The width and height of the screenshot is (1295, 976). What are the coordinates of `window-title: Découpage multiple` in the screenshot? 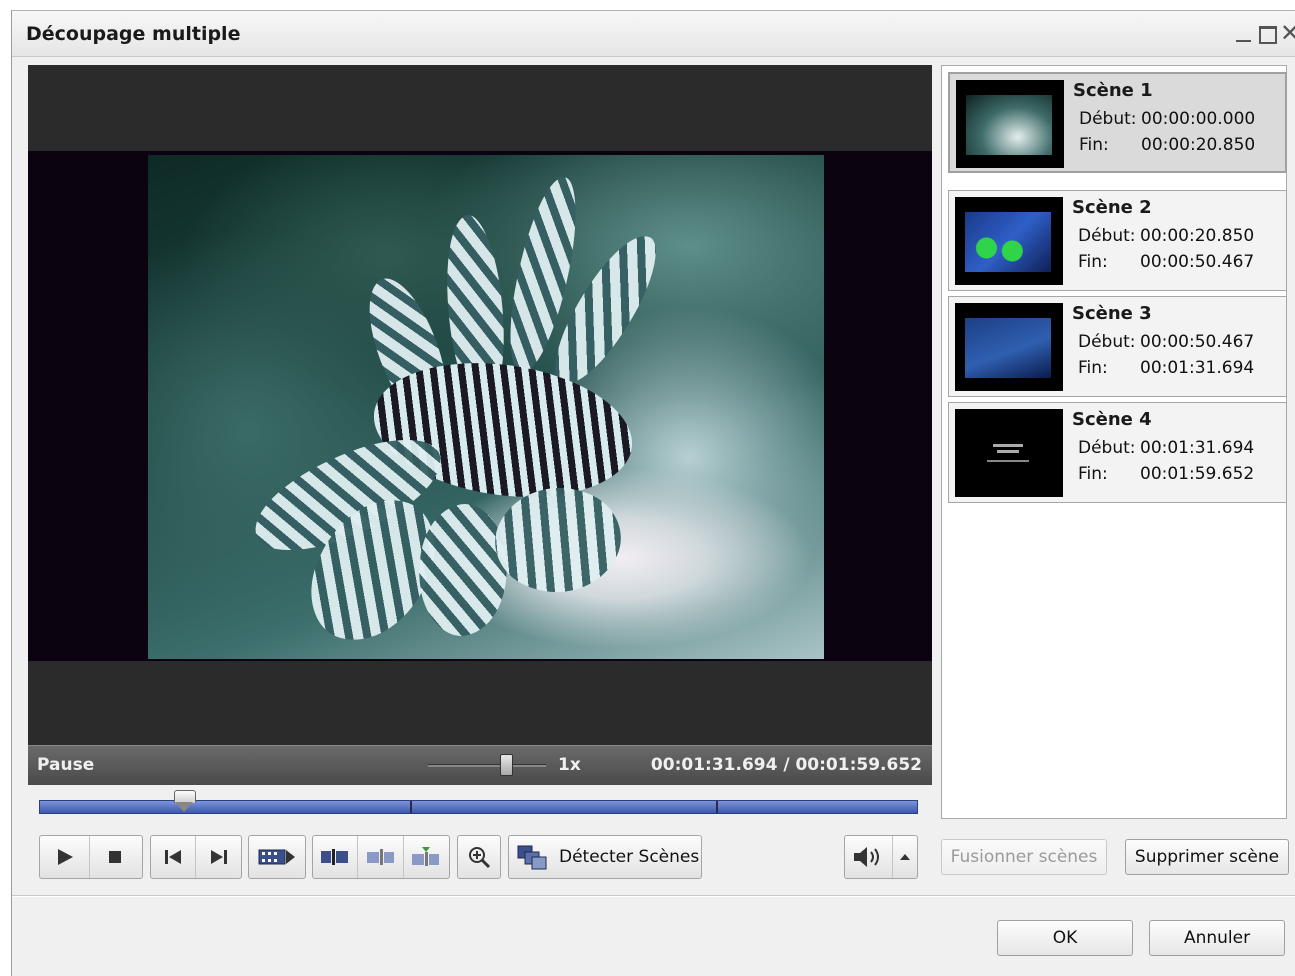 It's located at (133, 34).